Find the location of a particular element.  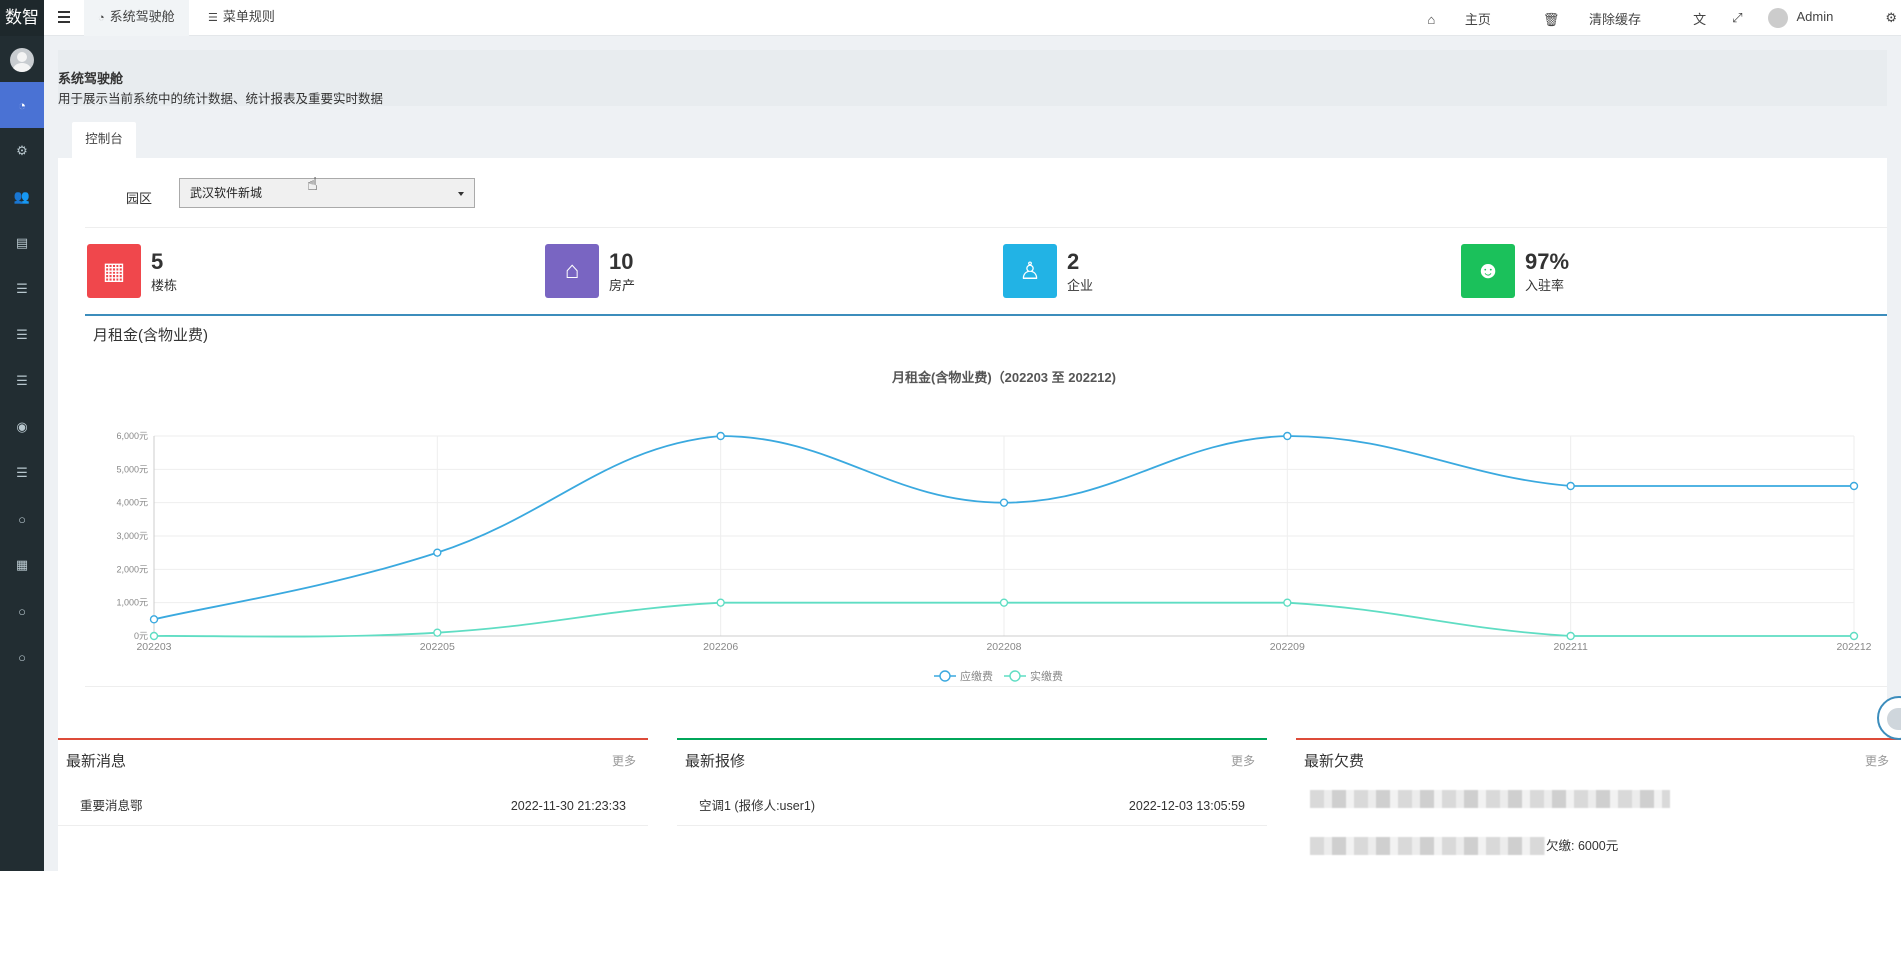

arrears-amount: 欠缴: 6000元 is located at coordinates (1582, 846).